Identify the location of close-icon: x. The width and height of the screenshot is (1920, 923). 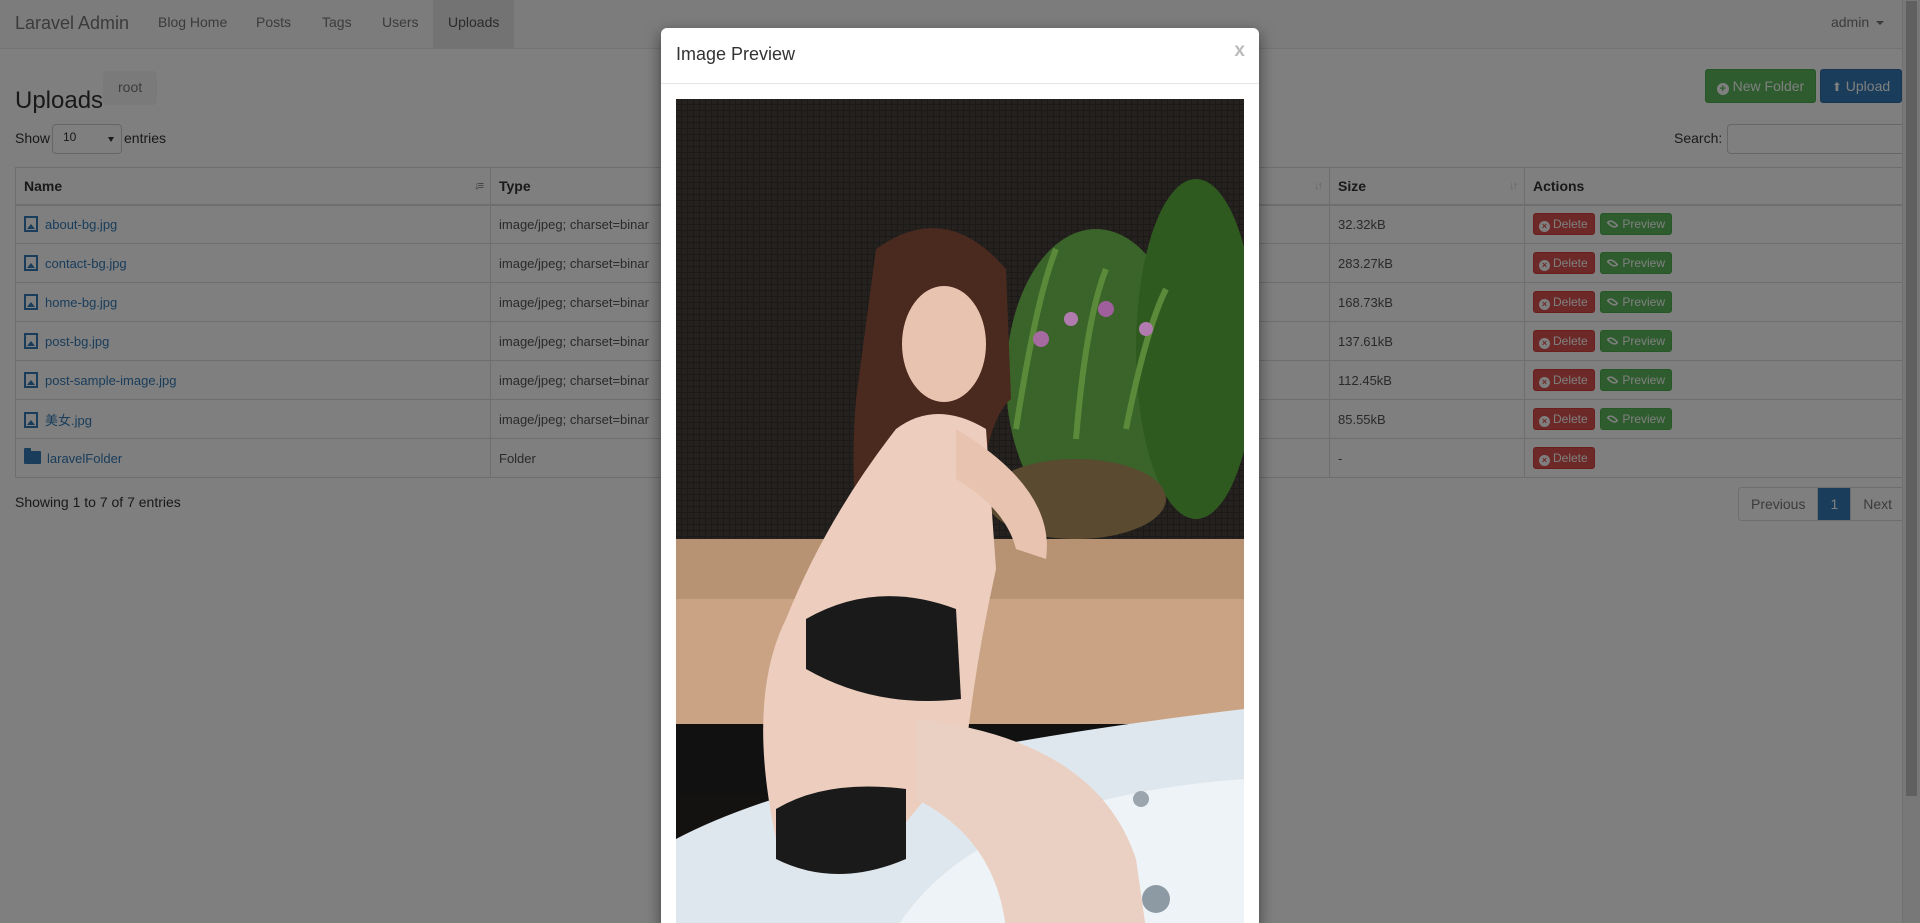
(1239, 51).